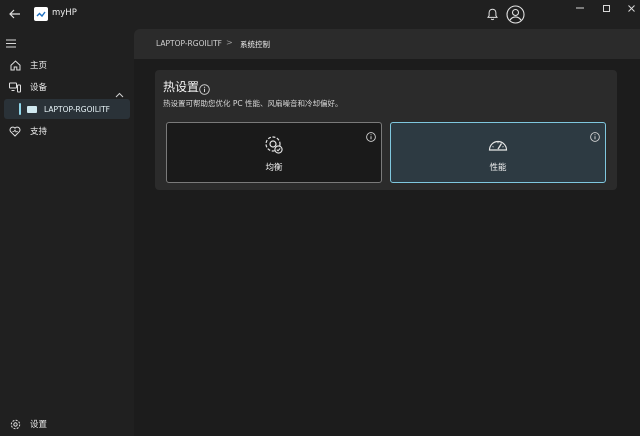 The height and width of the screenshot is (436, 640). I want to click on notifications-button, so click(492, 14).